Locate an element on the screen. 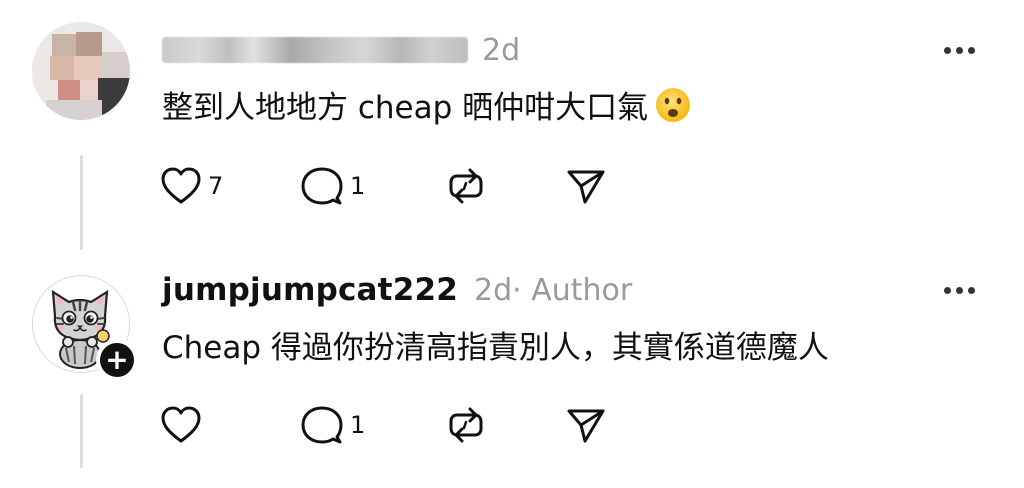  comment-header: 2d is located at coordinates (573, 50).